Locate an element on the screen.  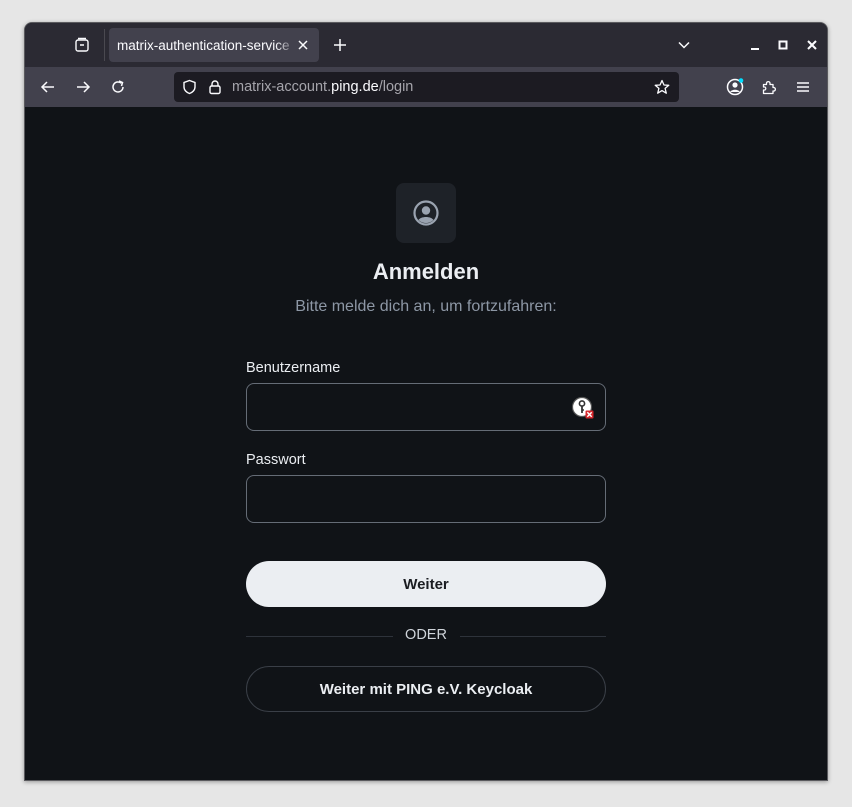
username-field is located at coordinates (426, 407).